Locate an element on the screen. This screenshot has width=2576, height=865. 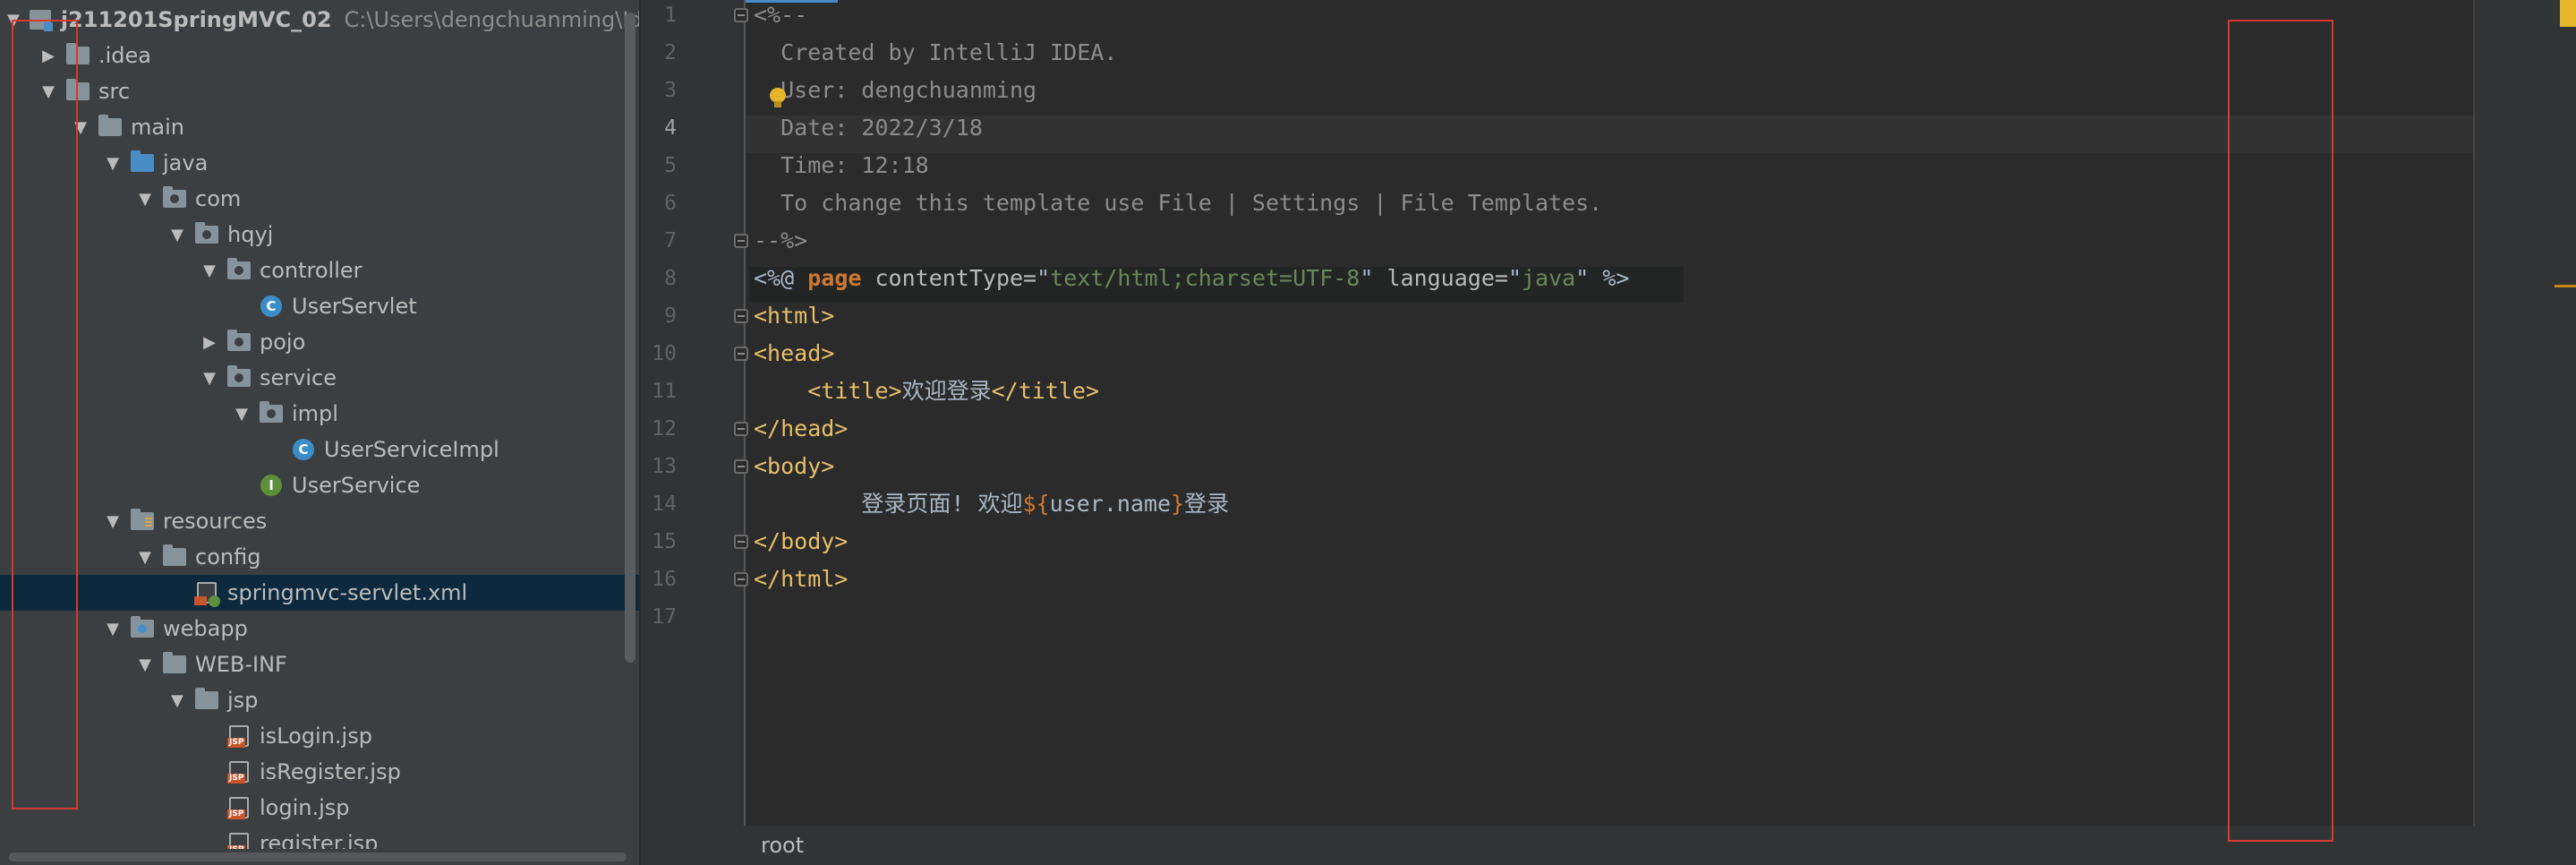
tree-item-userservice: I UserService is located at coordinates (319, 485).